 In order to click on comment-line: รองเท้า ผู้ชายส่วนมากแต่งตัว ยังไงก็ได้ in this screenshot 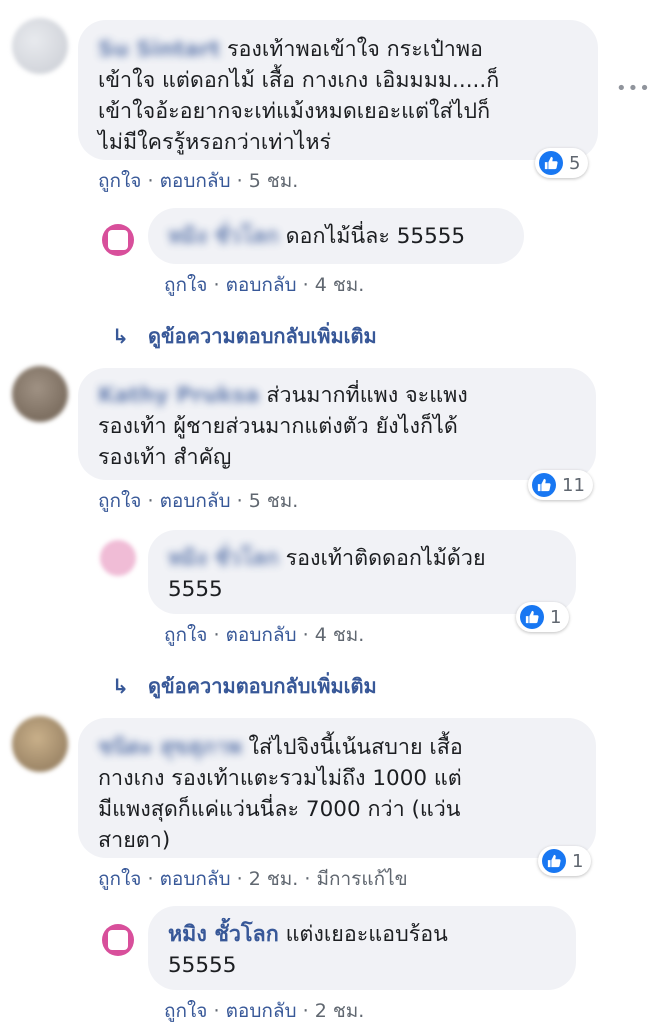, I will do `click(278, 426)`.